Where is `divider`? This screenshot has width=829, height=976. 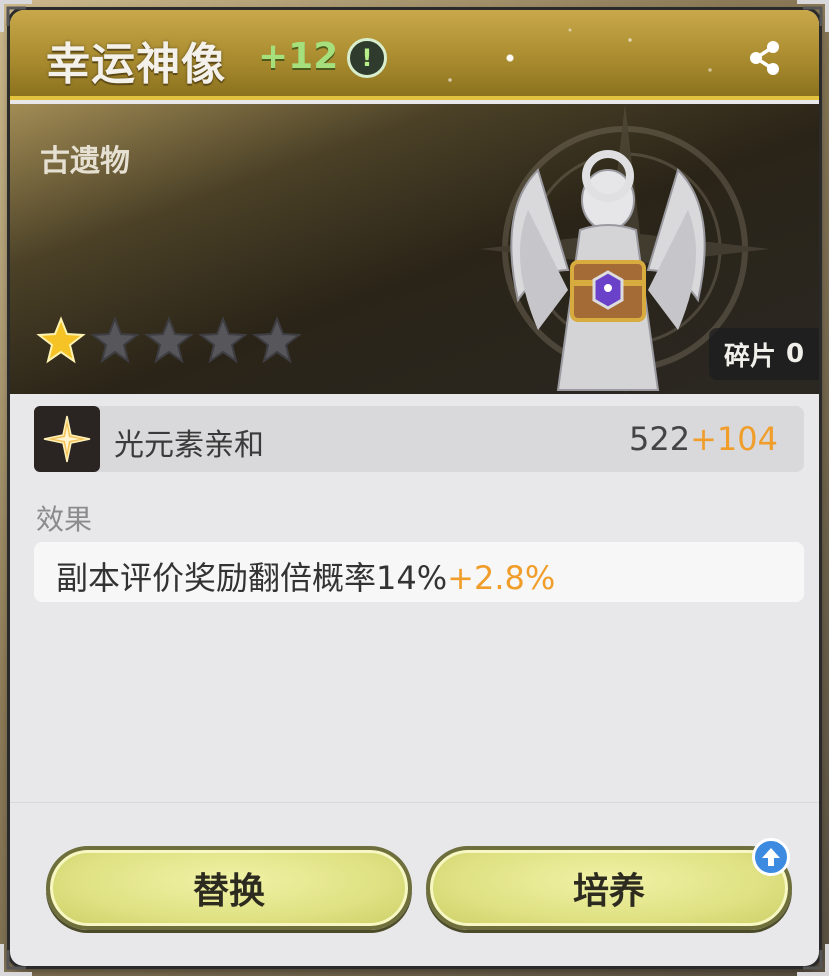
divider is located at coordinates (414, 802).